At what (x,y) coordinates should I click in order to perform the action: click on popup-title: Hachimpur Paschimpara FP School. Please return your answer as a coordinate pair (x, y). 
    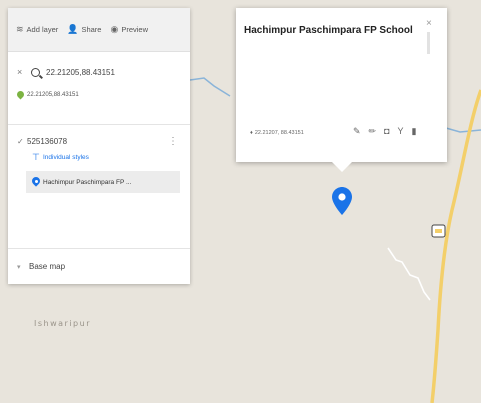
    Looking at the image, I should click on (328, 30).